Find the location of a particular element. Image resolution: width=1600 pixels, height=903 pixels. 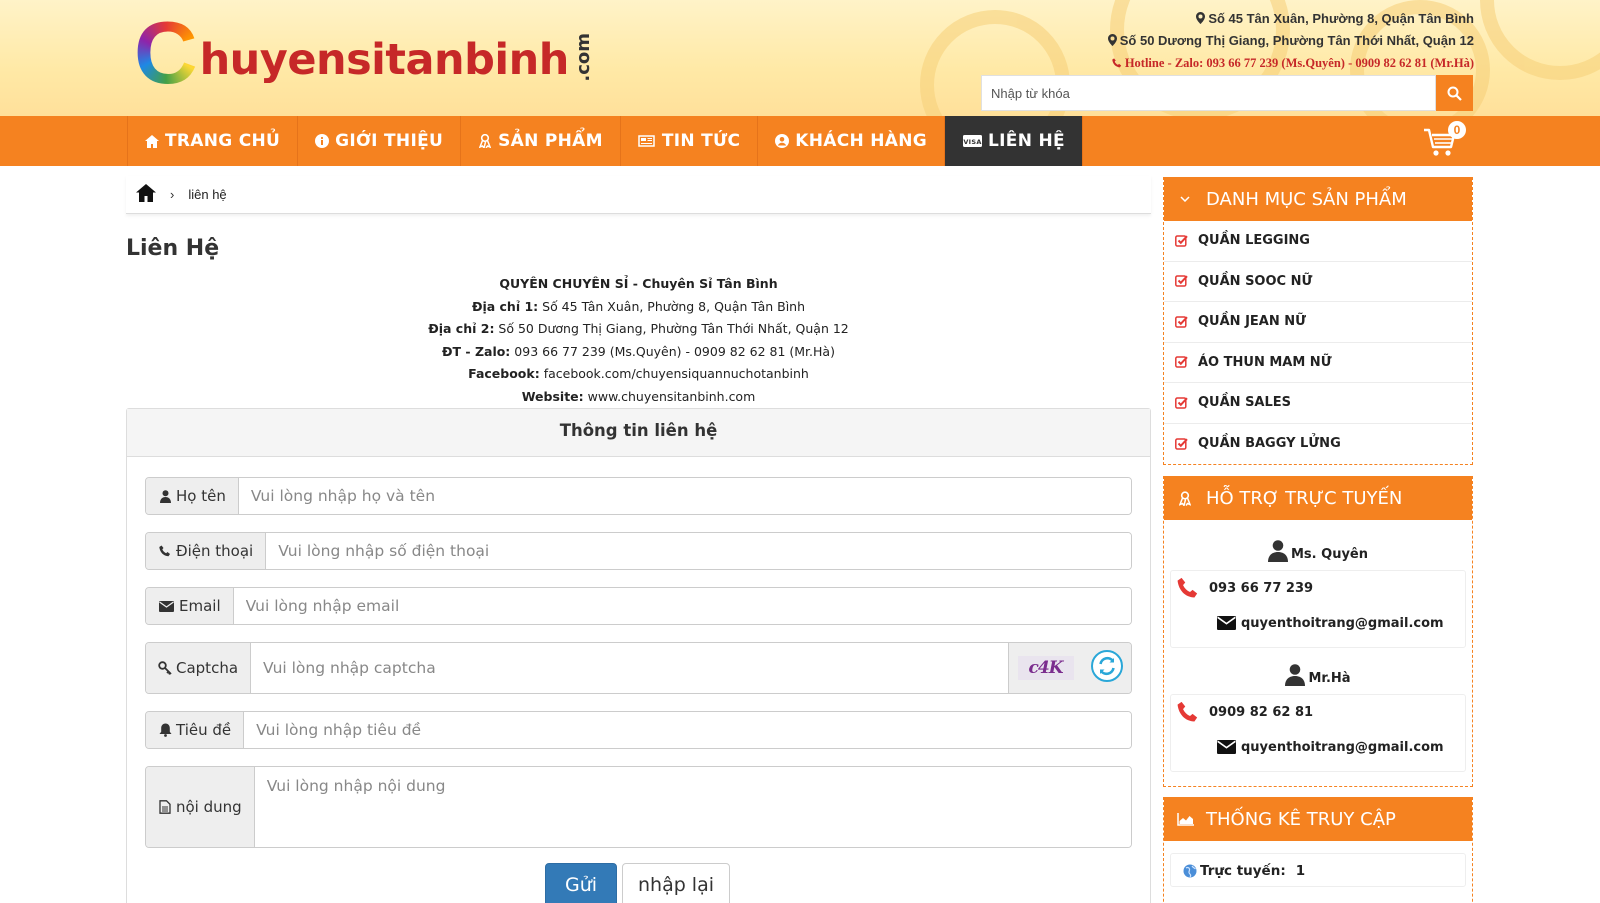

page-title: Liên Hệ is located at coordinates (173, 248).